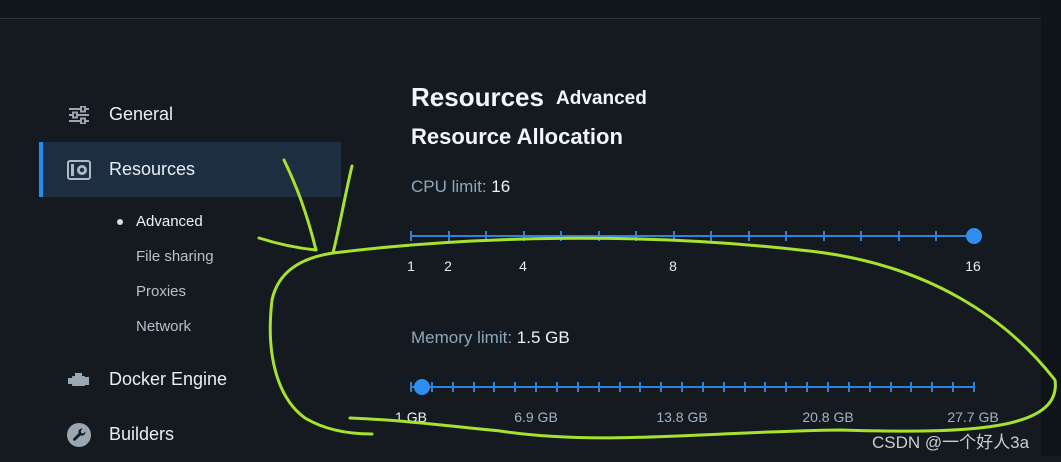 The width and height of the screenshot is (1061, 462). I want to click on cpu-tick-label: 16, so click(973, 266).